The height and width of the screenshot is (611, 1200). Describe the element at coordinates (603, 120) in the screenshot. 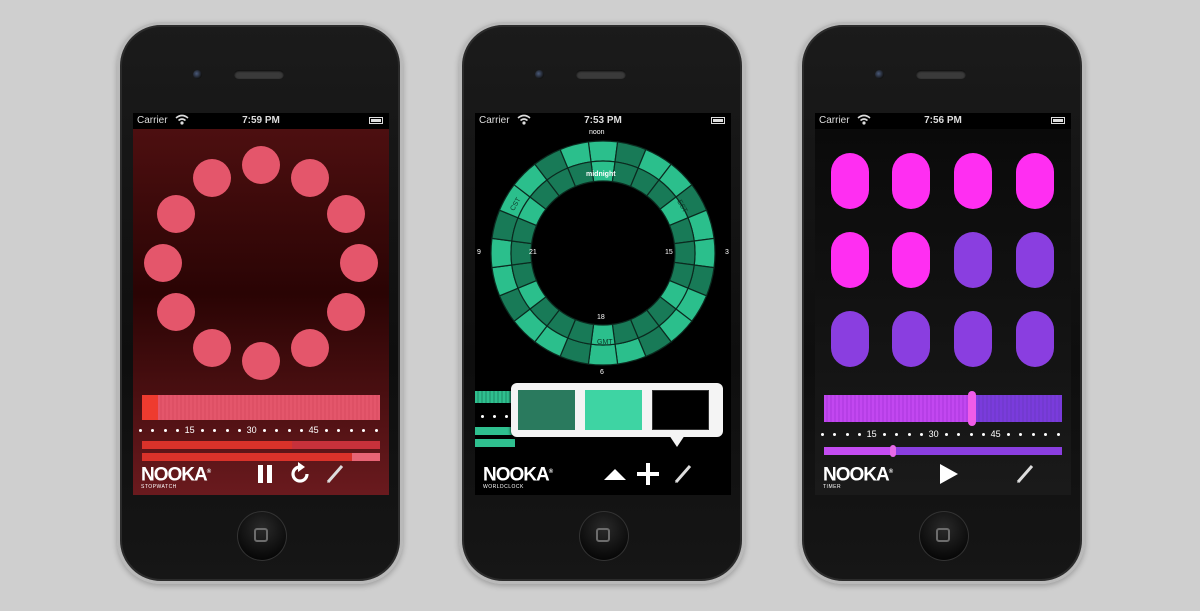

I see `status-time: 7:53 PM` at that location.